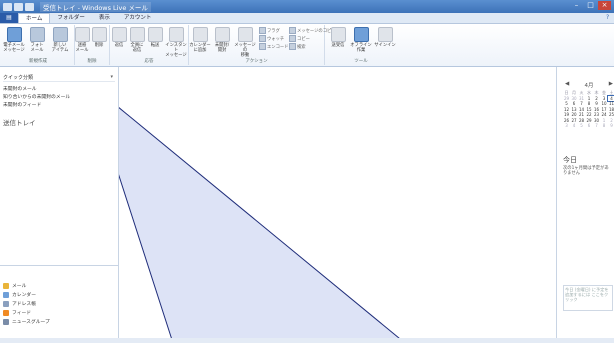 The image size is (614, 344). I want to click on nav-newsgroups: ニュースグループ, so click(26, 321).